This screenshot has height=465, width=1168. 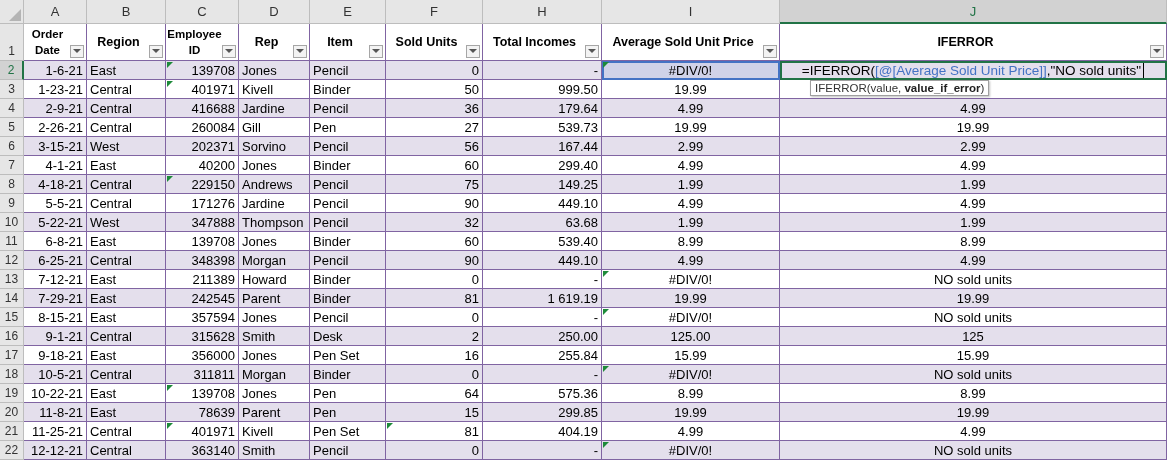 I want to click on row-header: 4, so click(x=12, y=108).